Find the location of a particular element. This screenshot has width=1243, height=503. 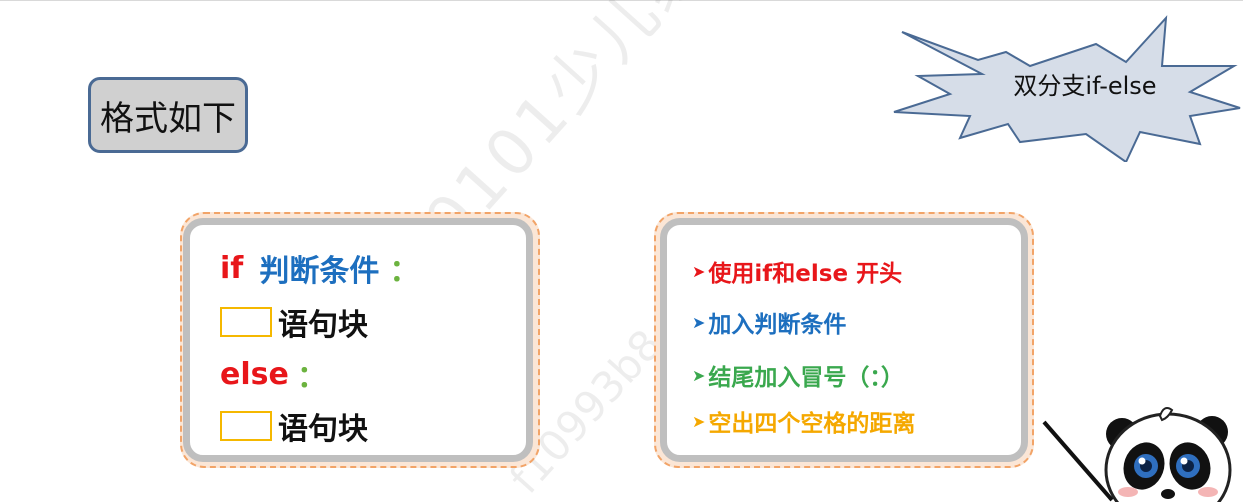

rule-text: 空出四个空格的距离 is located at coordinates (812, 424).